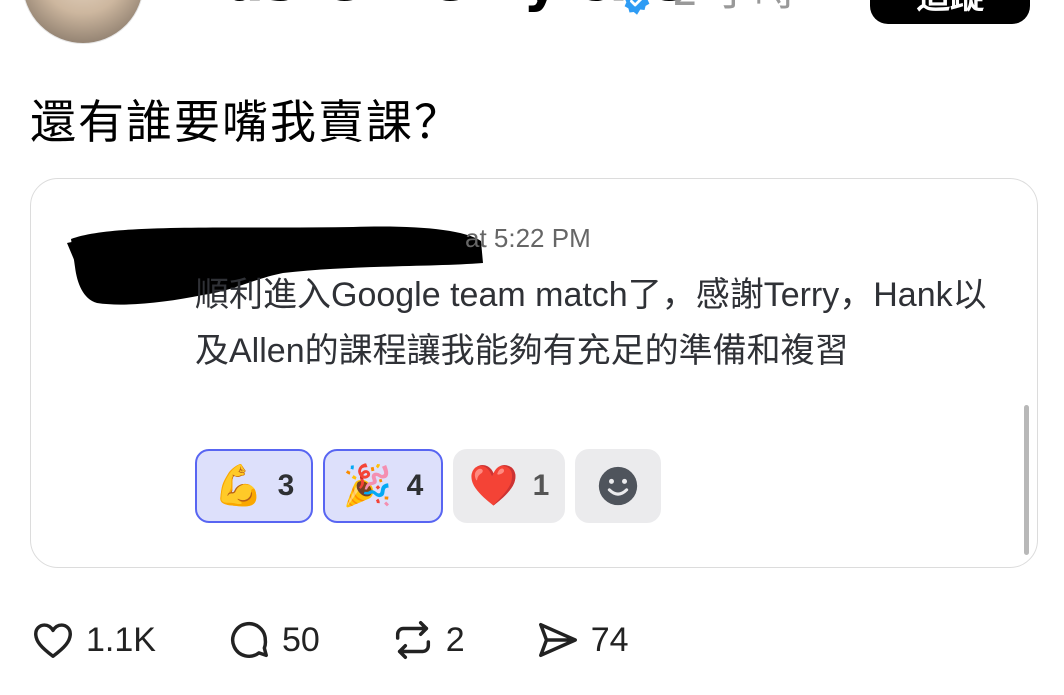  Describe the element at coordinates (493, 486) in the screenshot. I see `red-heart-icon: ❤️` at that location.